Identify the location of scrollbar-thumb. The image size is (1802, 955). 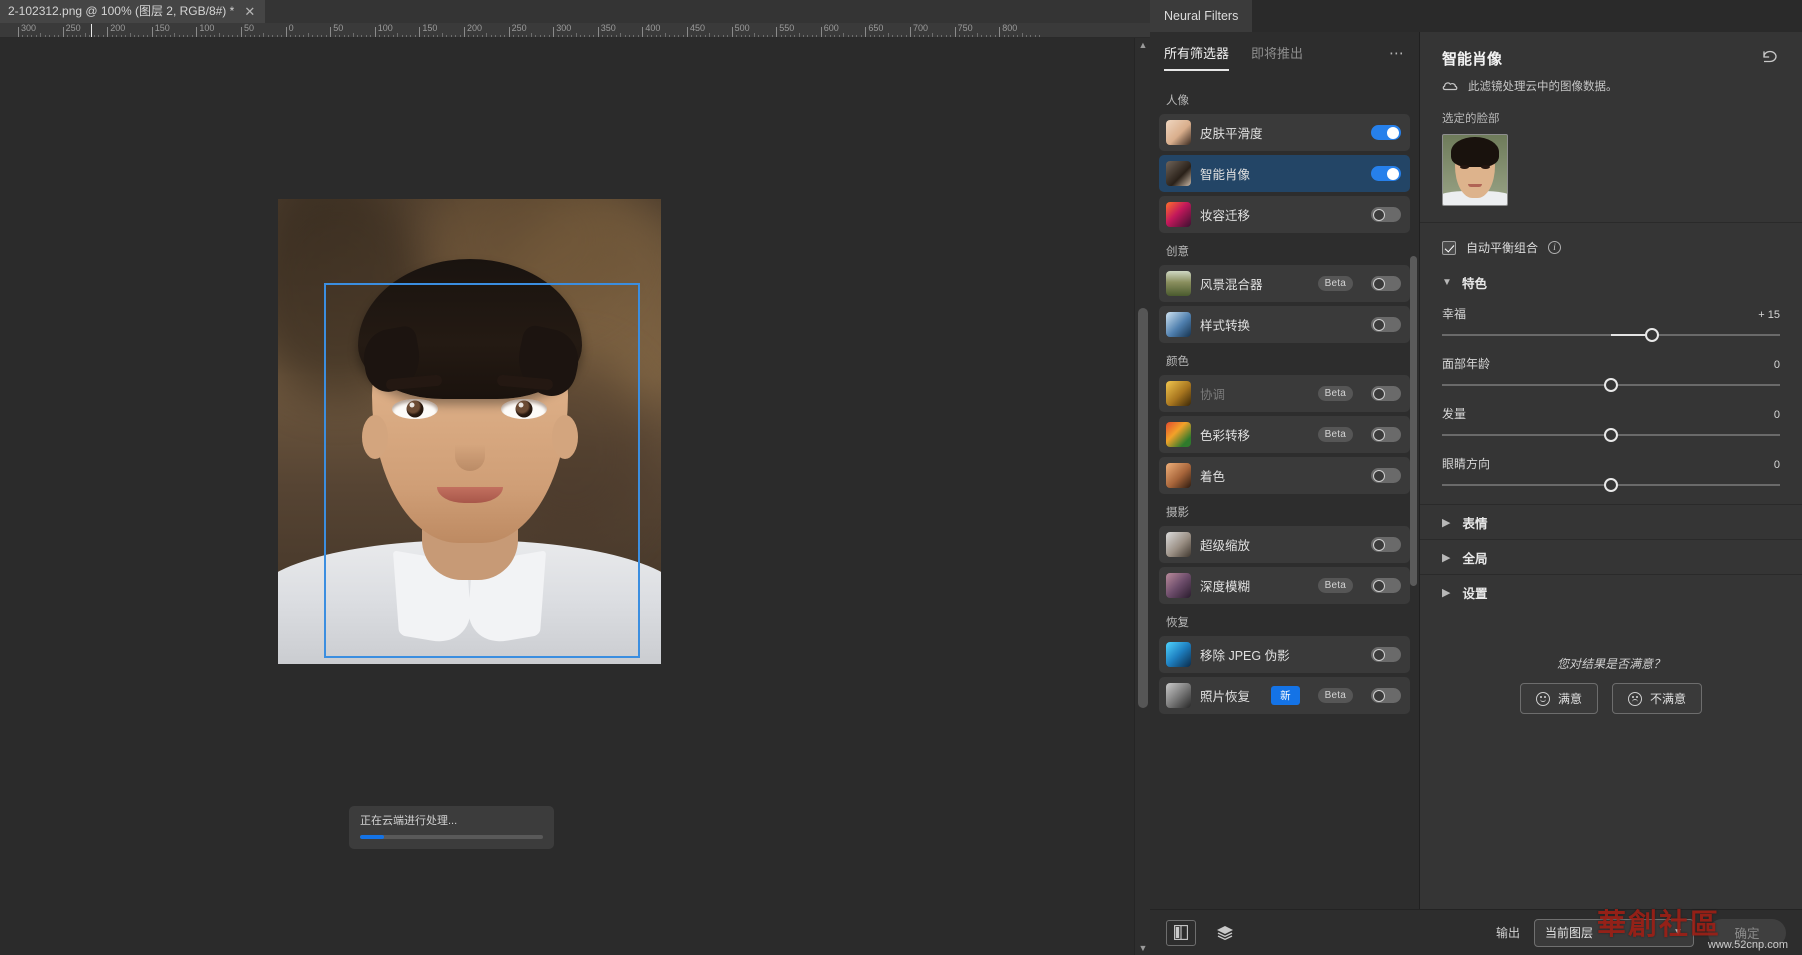
(1143, 508).